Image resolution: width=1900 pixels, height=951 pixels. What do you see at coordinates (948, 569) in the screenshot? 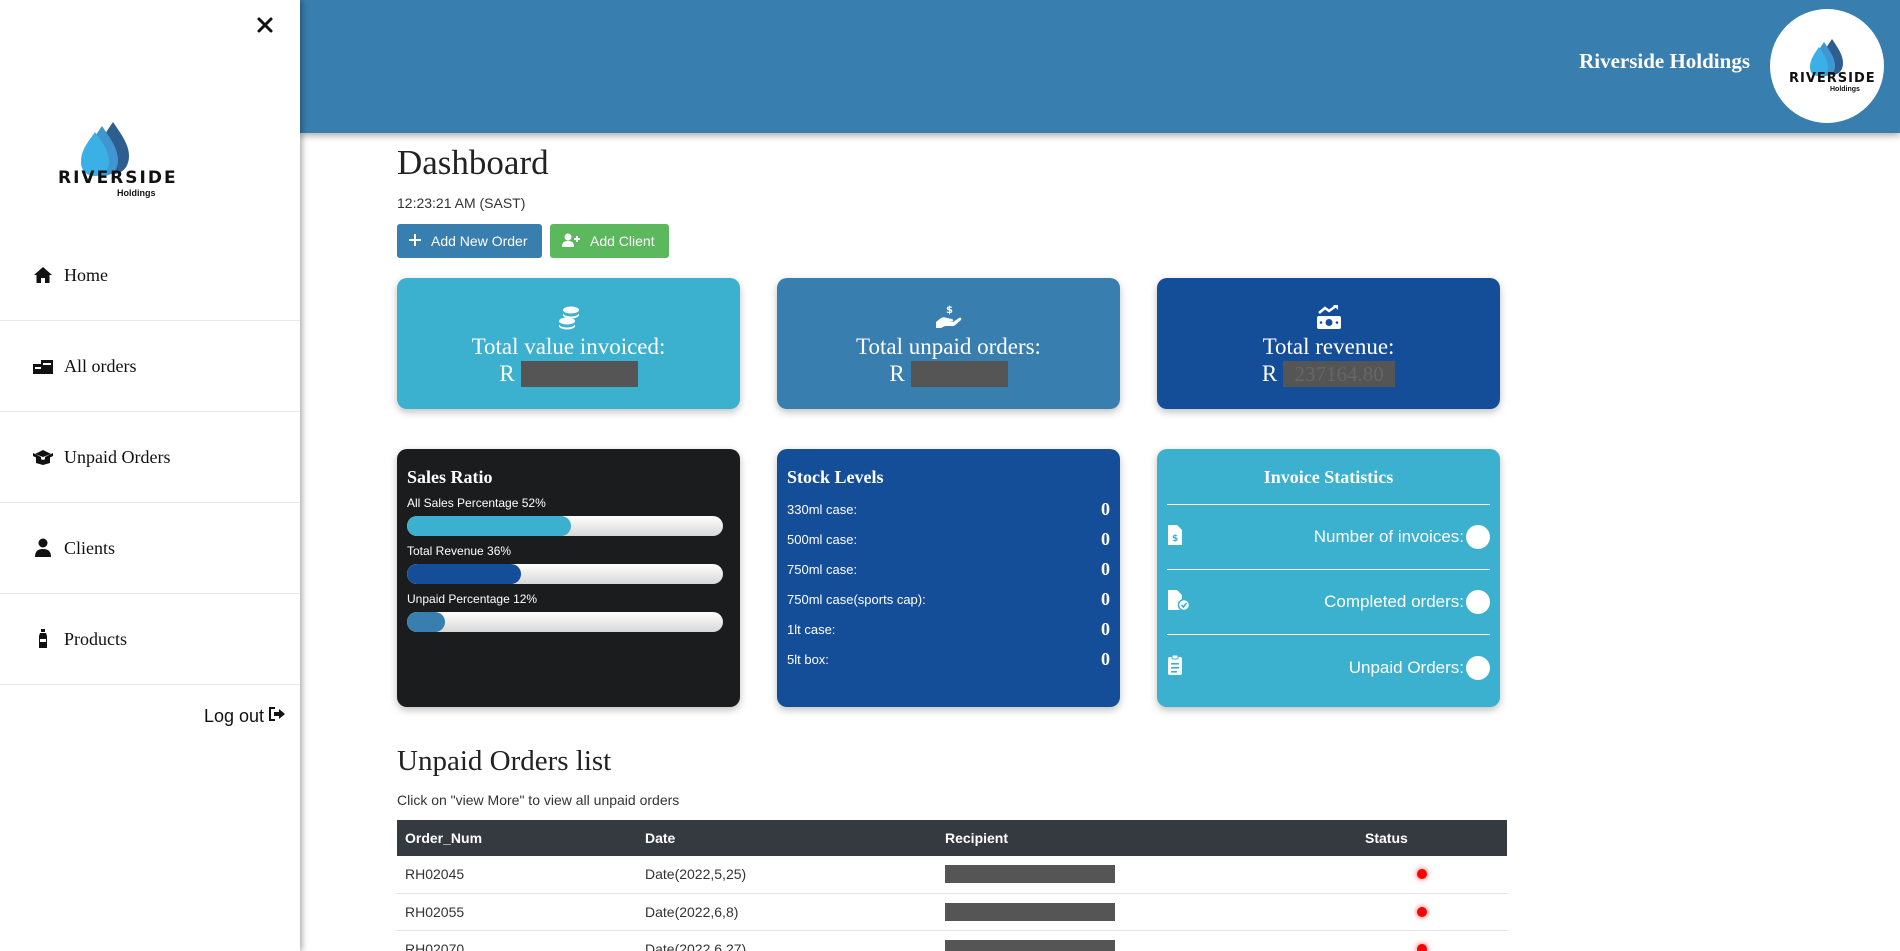
I see `stock-row: 750ml case: 0` at bounding box center [948, 569].